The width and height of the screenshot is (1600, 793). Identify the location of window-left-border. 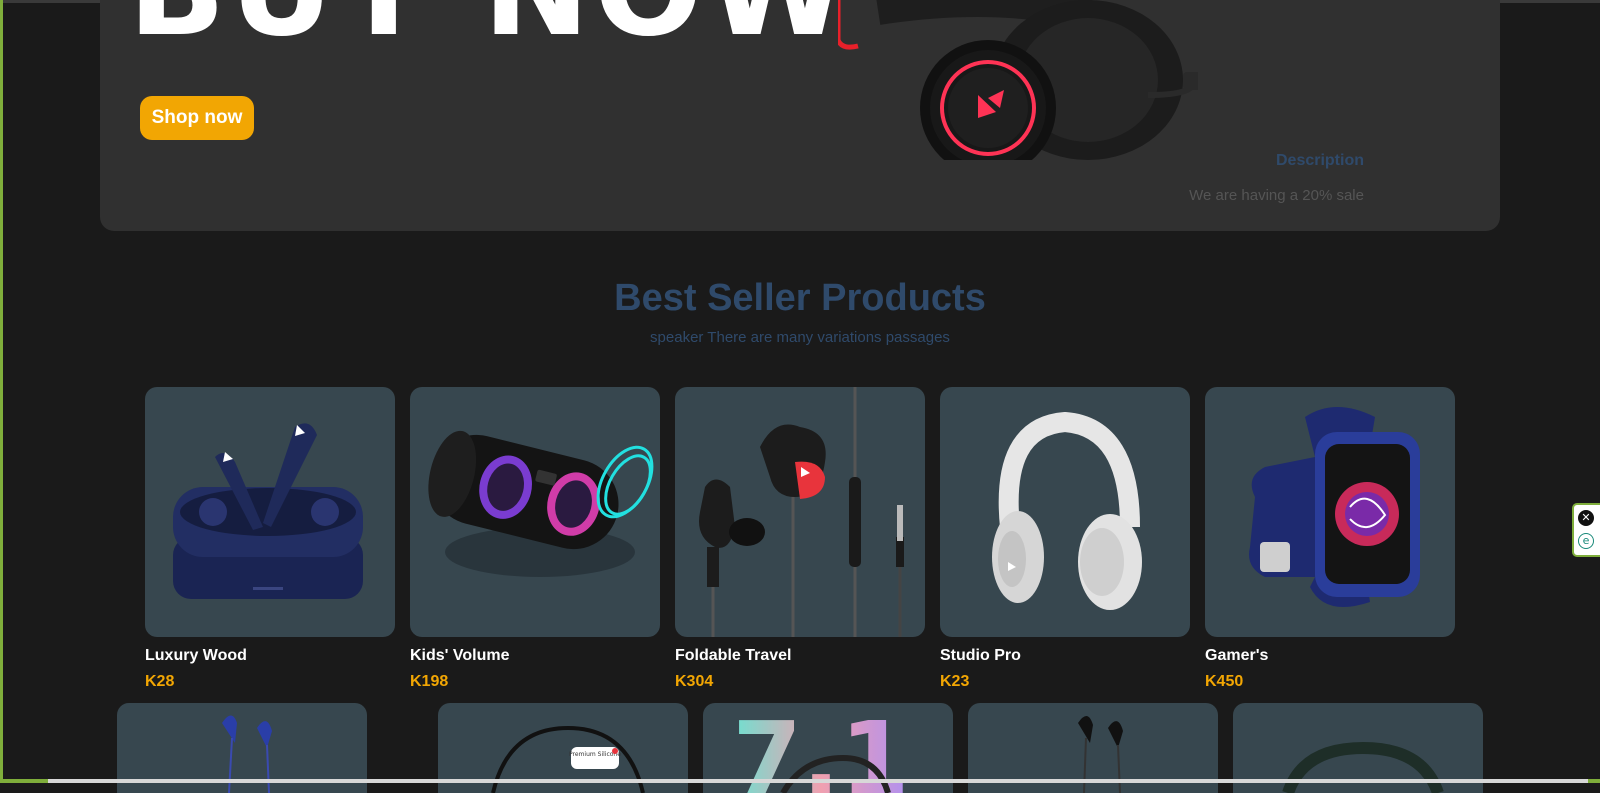
(1, 391).